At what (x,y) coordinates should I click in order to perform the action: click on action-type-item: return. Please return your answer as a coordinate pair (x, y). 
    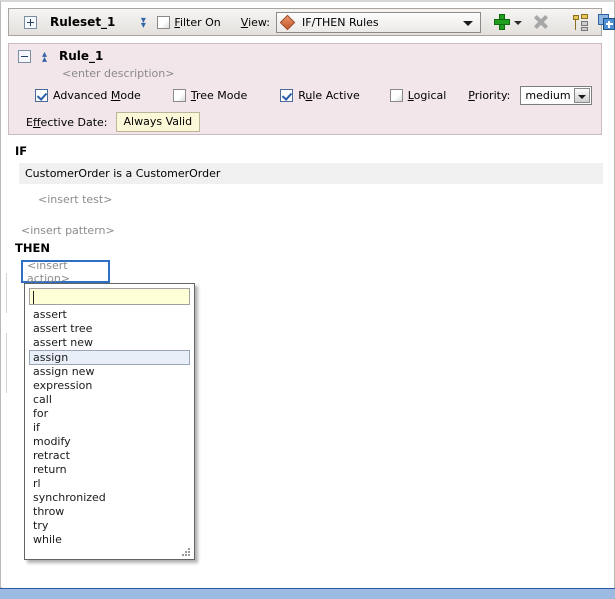
    Looking at the image, I should click on (109, 470).